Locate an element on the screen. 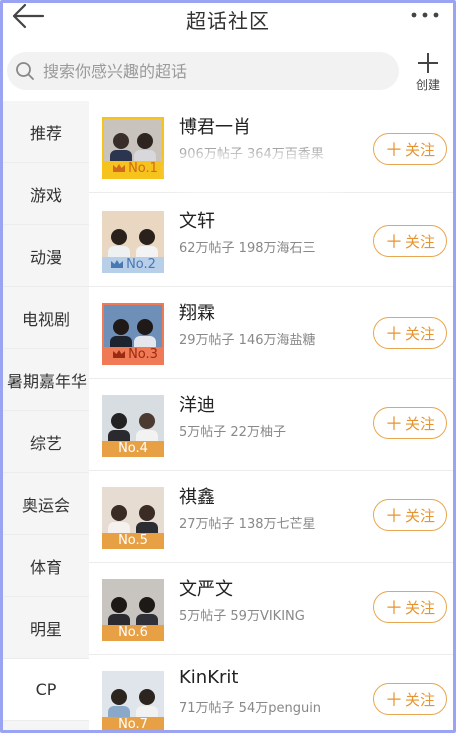 The width and height of the screenshot is (456, 733). topic-thumbnail: No.3 is located at coordinates (133, 334).